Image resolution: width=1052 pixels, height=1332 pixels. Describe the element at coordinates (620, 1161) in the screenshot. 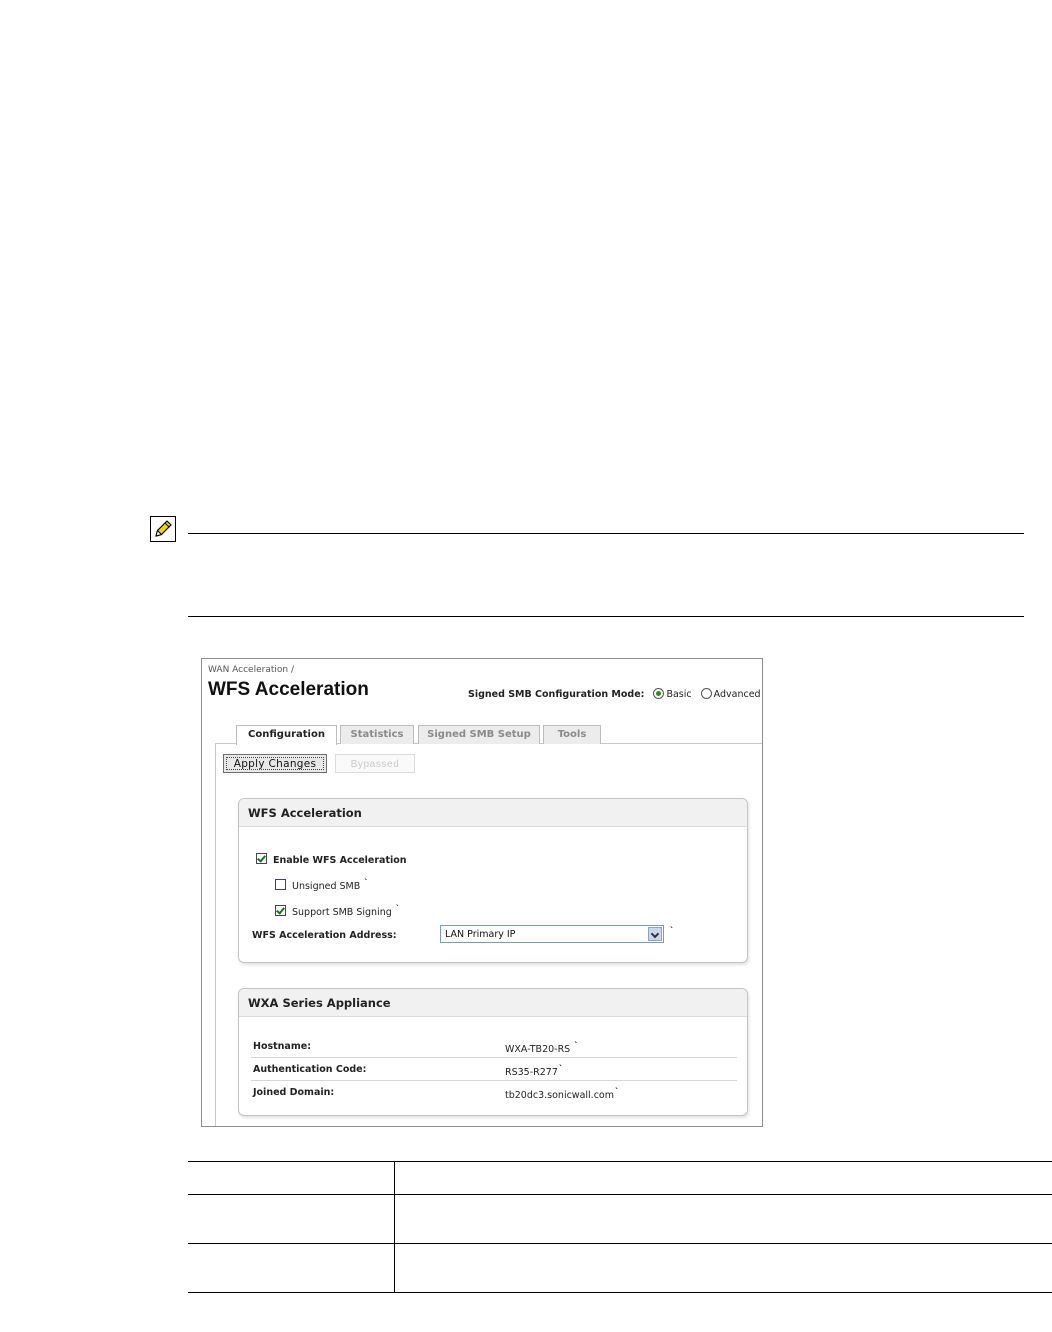

I see `table-top-rule` at that location.